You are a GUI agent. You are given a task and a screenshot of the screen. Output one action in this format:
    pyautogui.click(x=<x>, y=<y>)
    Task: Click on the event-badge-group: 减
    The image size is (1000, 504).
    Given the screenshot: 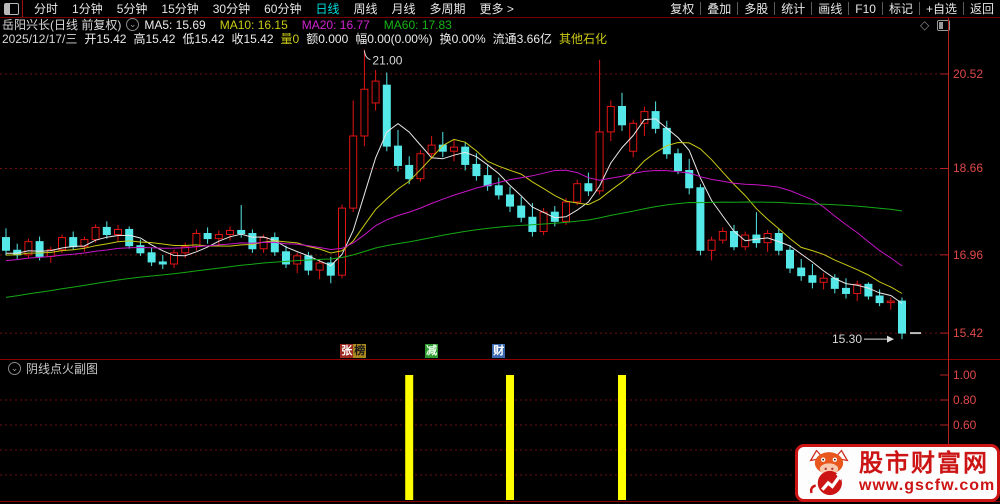 What is the action you would take?
    pyautogui.click(x=432, y=351)
    